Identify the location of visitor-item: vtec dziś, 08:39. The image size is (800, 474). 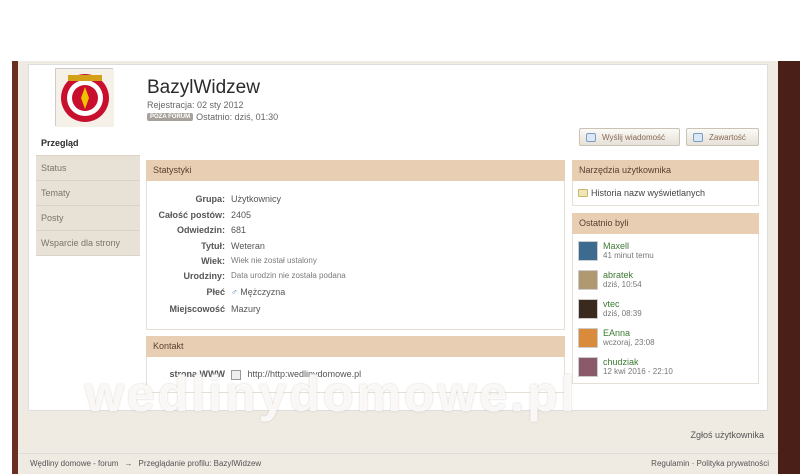
(610, 309).